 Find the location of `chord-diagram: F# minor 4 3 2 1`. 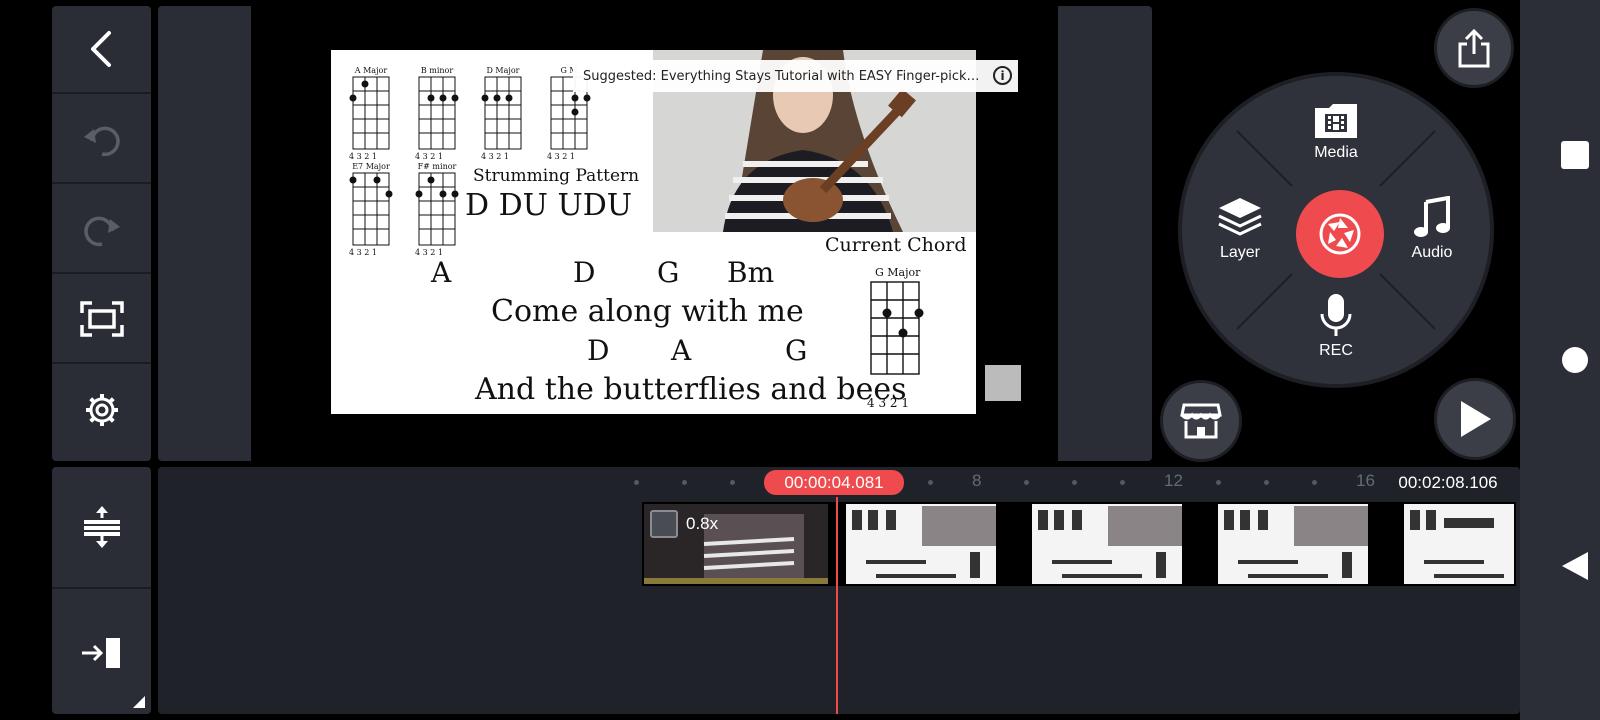

chord-diagram: F# minor 4 3 2 1 is located at coordinates (437, 211).